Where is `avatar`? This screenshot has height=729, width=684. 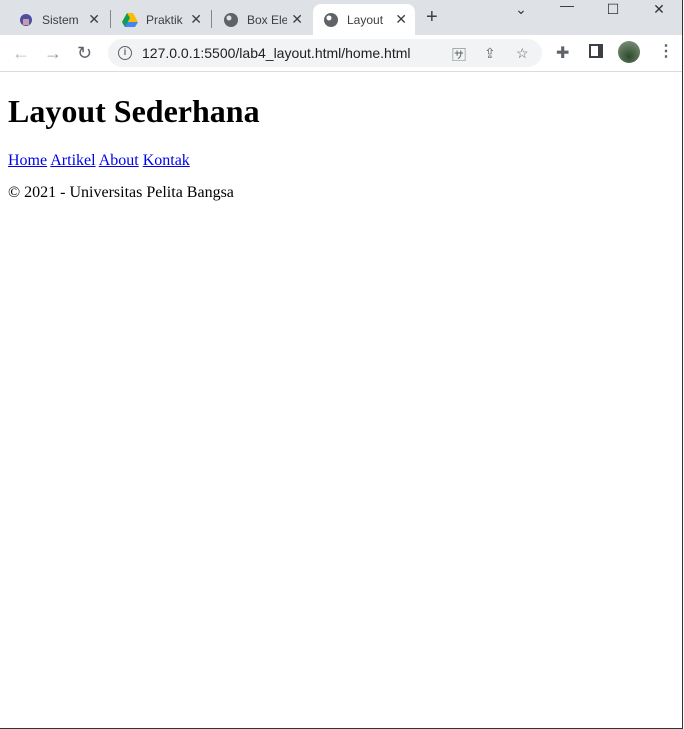 avatar is located at coordinates (629, 52).